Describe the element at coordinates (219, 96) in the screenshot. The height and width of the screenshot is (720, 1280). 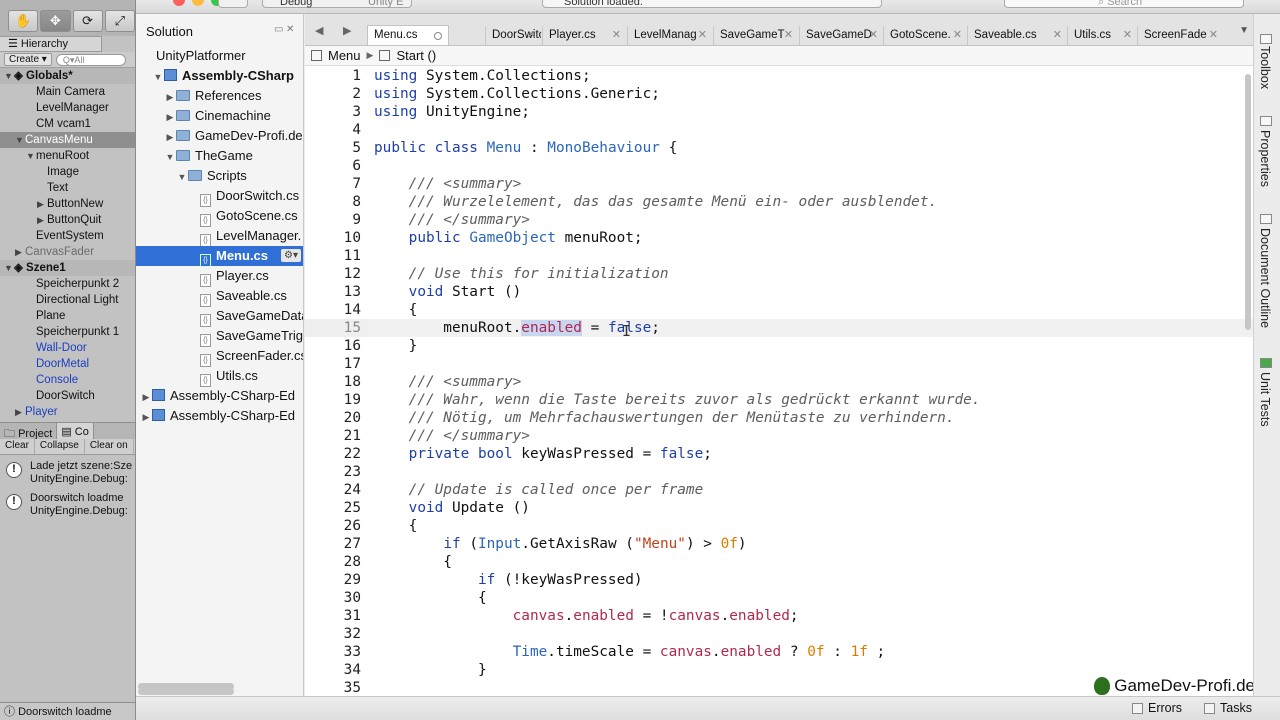
I see `solution-tree-item: ▶ References` at that location.